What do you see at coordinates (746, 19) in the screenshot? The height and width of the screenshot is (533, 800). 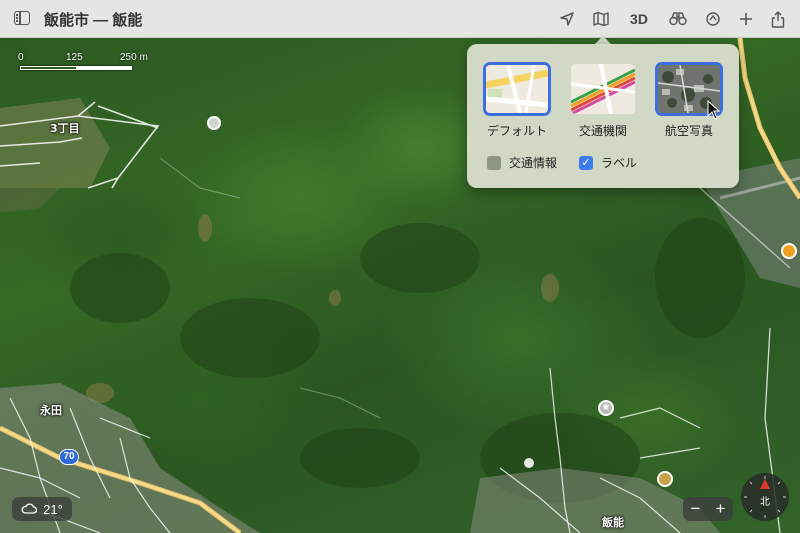 I see `plus-icon` at bounding box center [746, 19].